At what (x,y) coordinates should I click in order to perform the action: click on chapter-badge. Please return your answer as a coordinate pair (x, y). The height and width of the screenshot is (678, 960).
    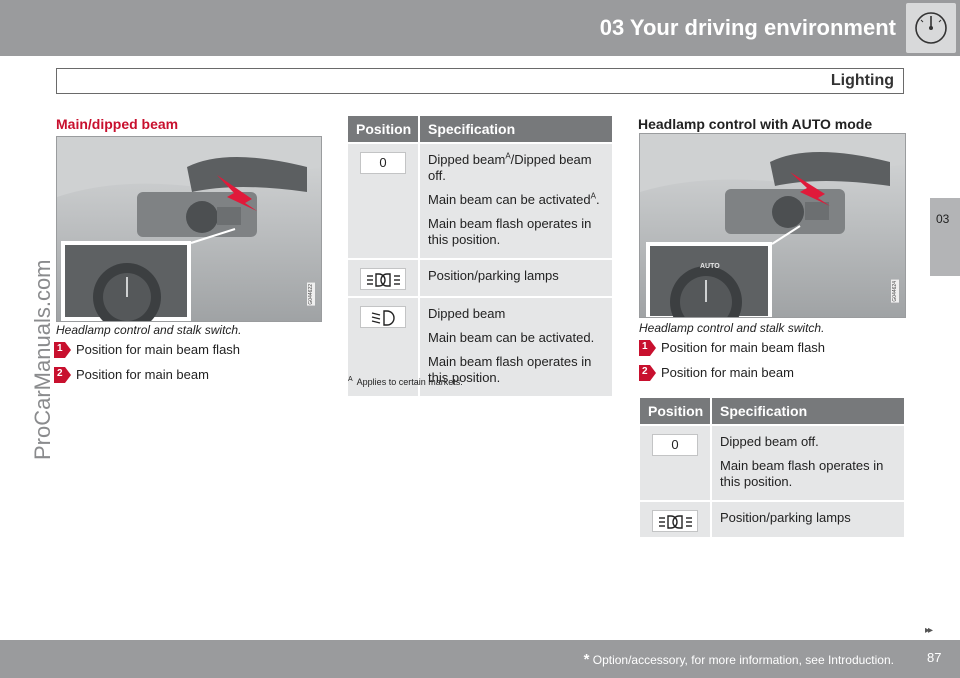
    Looking at the image, I should click on (931, 28).